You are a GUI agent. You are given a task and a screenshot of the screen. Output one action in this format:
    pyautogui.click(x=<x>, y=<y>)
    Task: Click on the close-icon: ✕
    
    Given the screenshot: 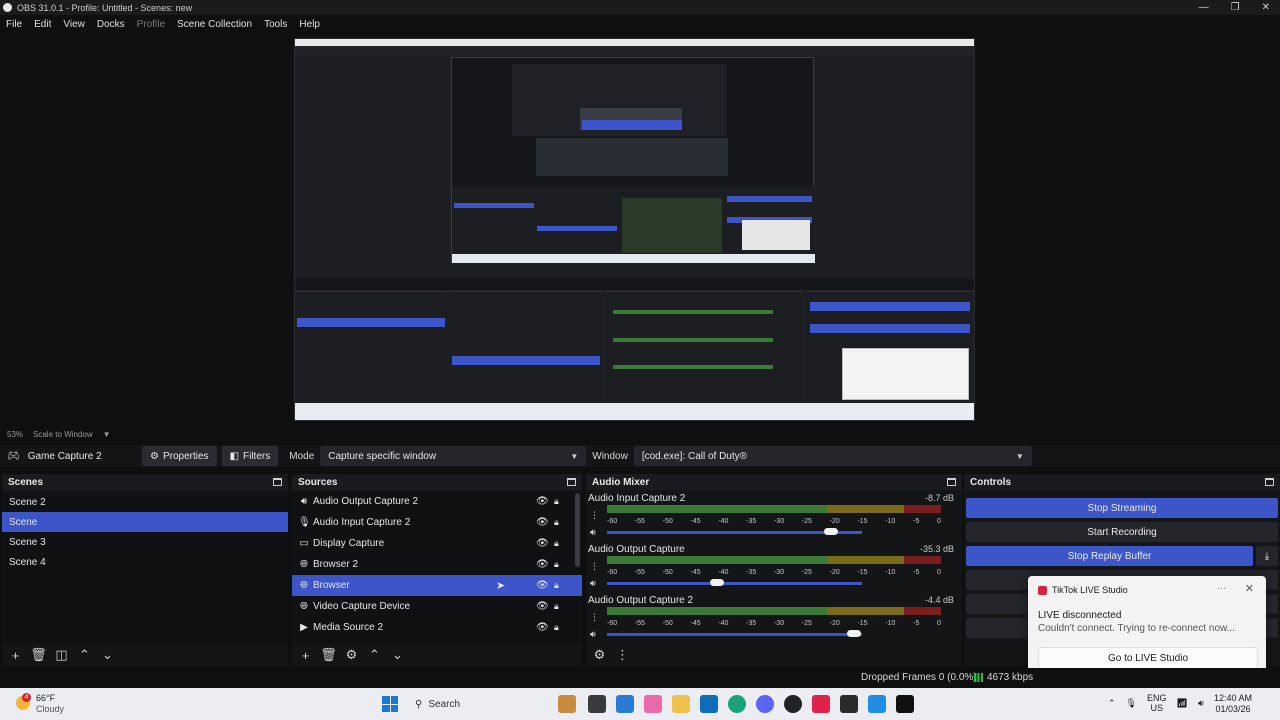 What is the action you would take?
    pyautogui.click(x=1249, y=588)
    